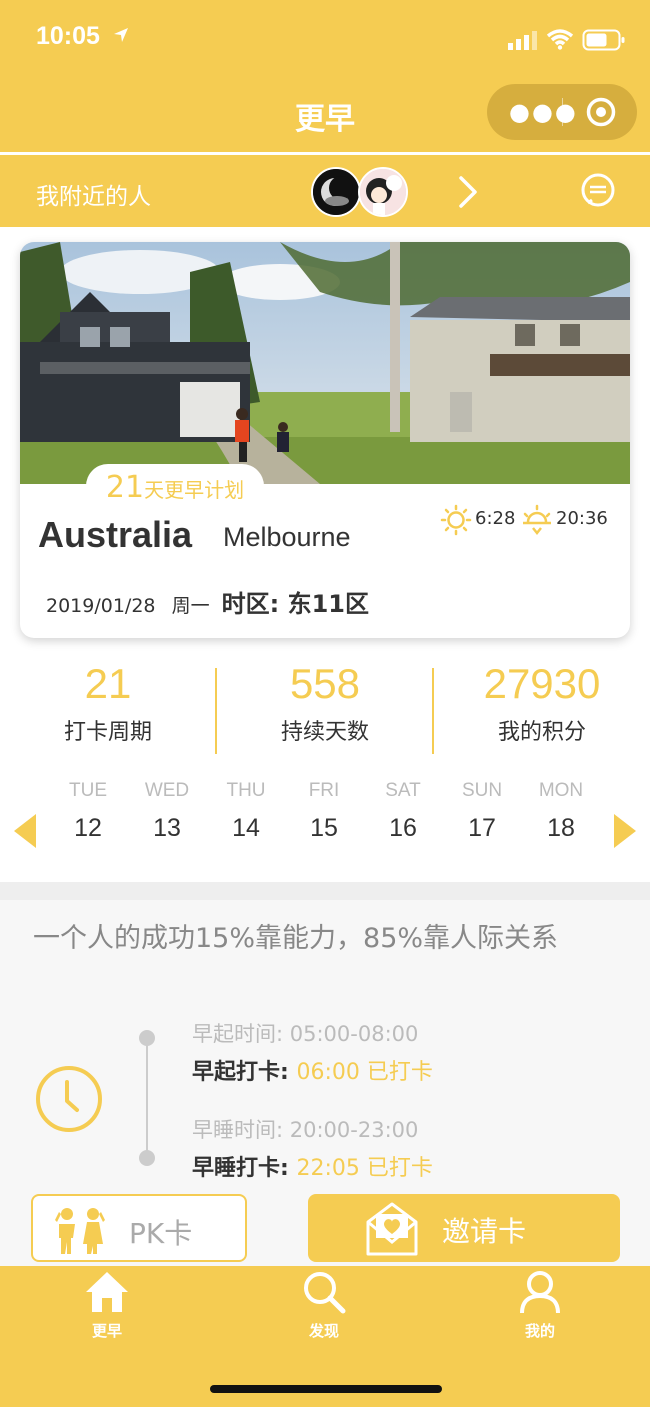 The image size is (650, 1407). Describe the element at coordinates (537, 520) in the screenshot. I see `sunset-icon` at that location.